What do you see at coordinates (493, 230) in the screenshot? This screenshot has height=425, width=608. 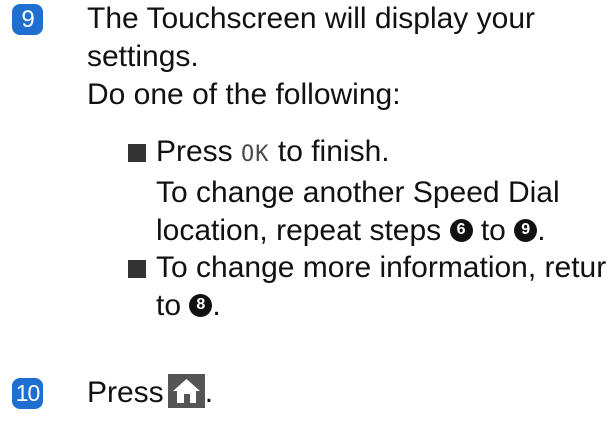 I see `bullet-1-line-3-mid: to` at bounding box center [493, 230].